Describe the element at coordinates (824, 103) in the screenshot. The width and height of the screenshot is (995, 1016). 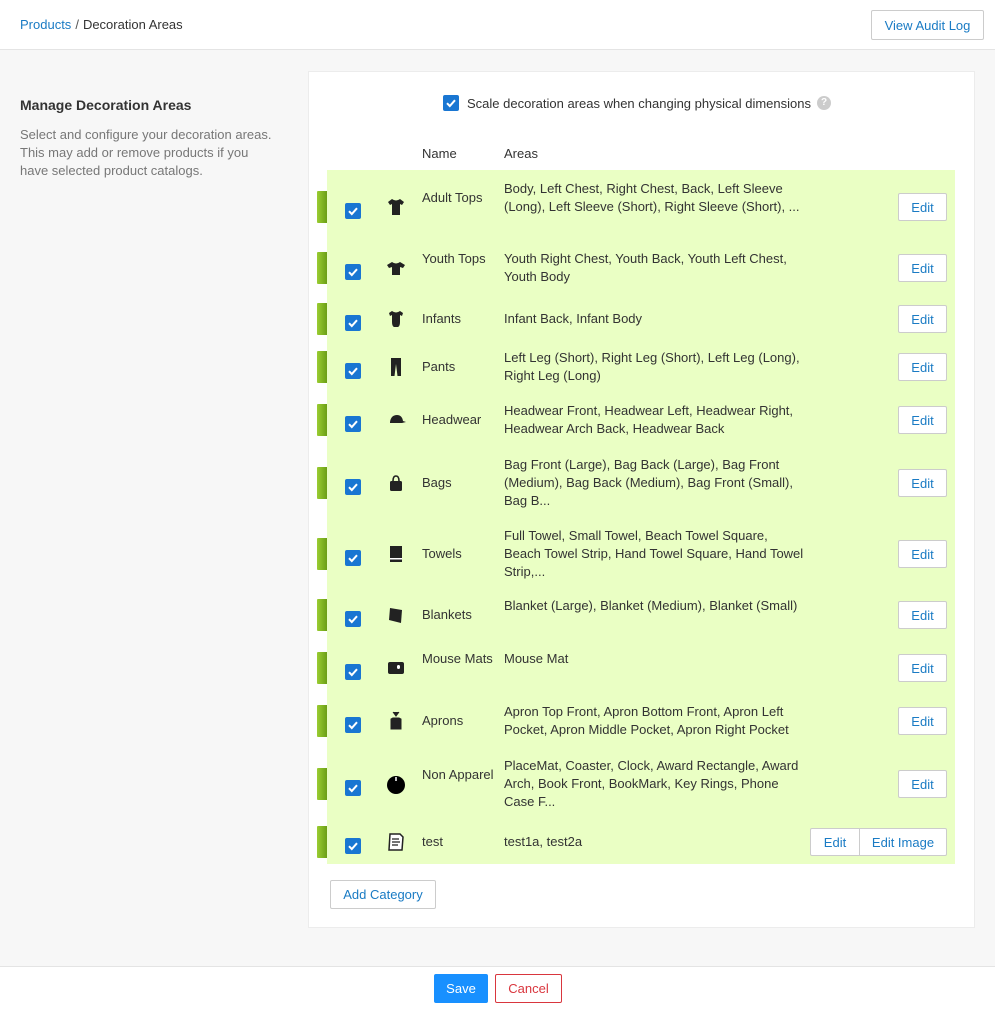
I see `help-icon: ?` at that location.